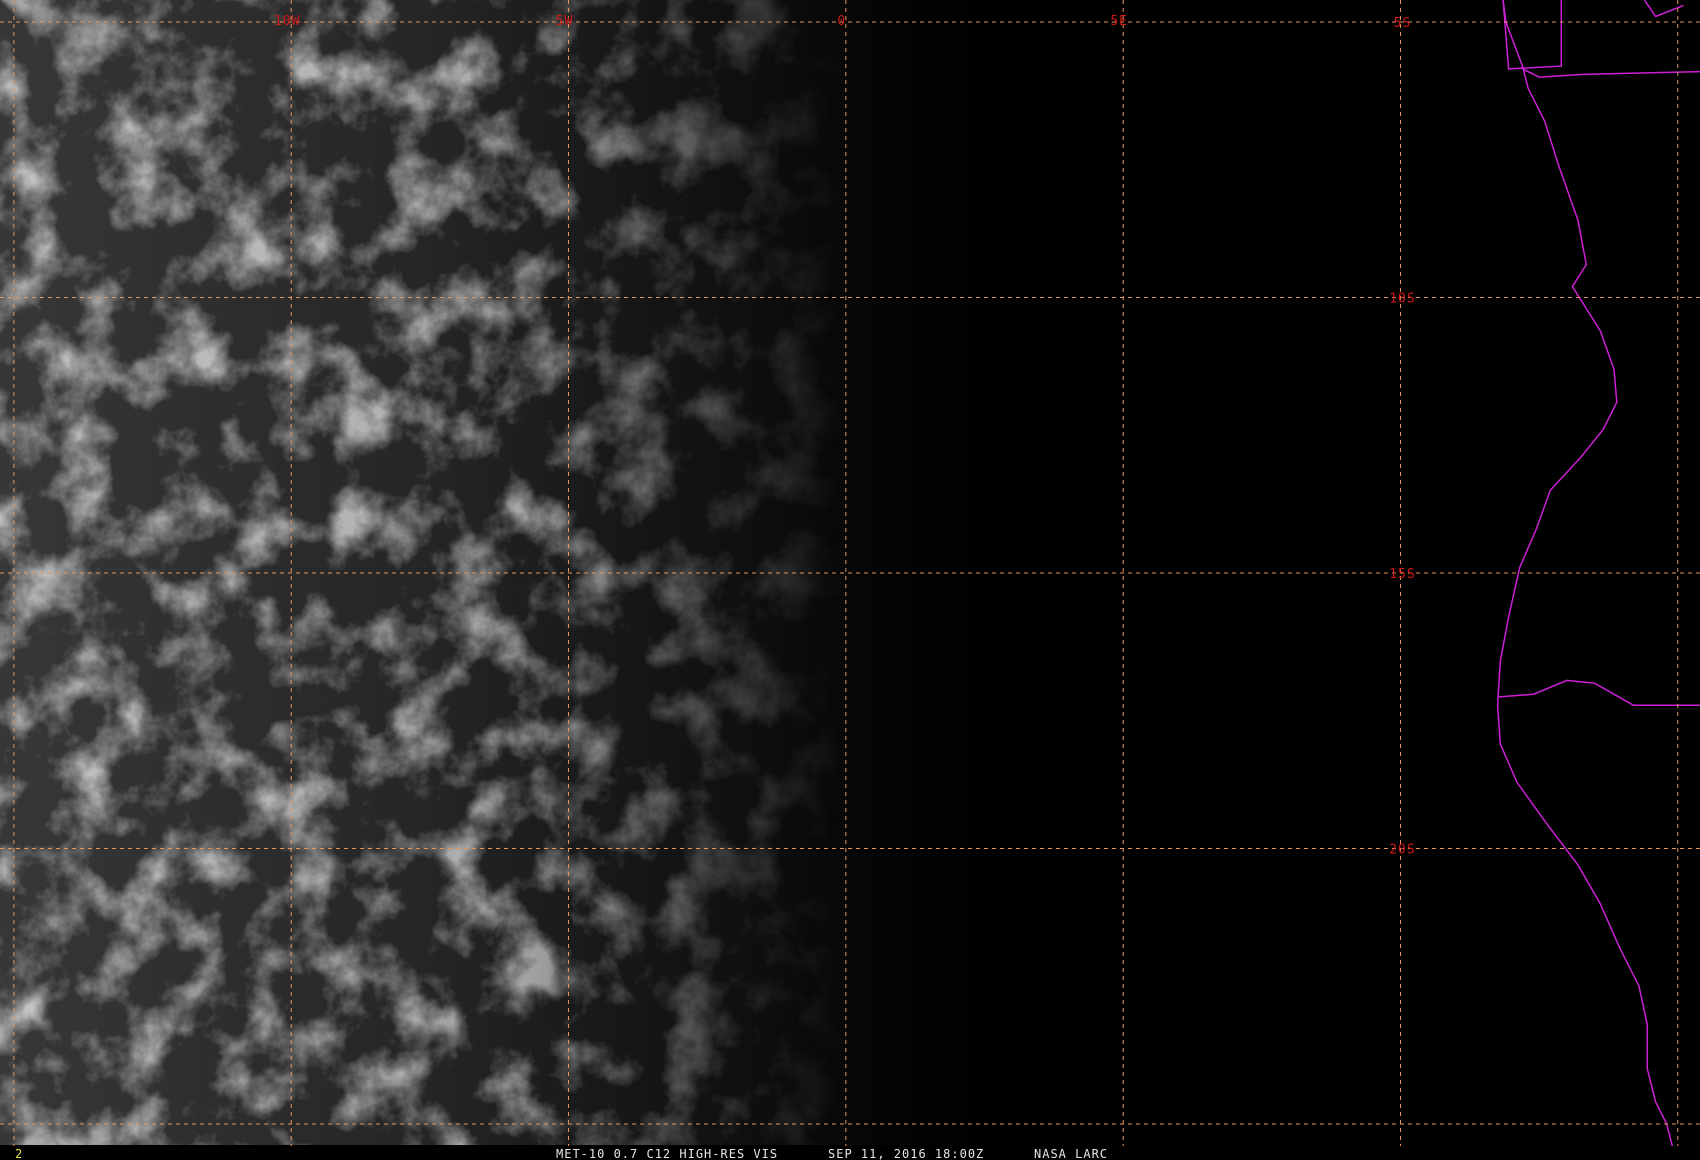  What do you see at coordinates (906, 1153) in the screenshot?
I see `datetime-label: SEP 11, 2016 18:00Z` at bounding box center [906, 1153].